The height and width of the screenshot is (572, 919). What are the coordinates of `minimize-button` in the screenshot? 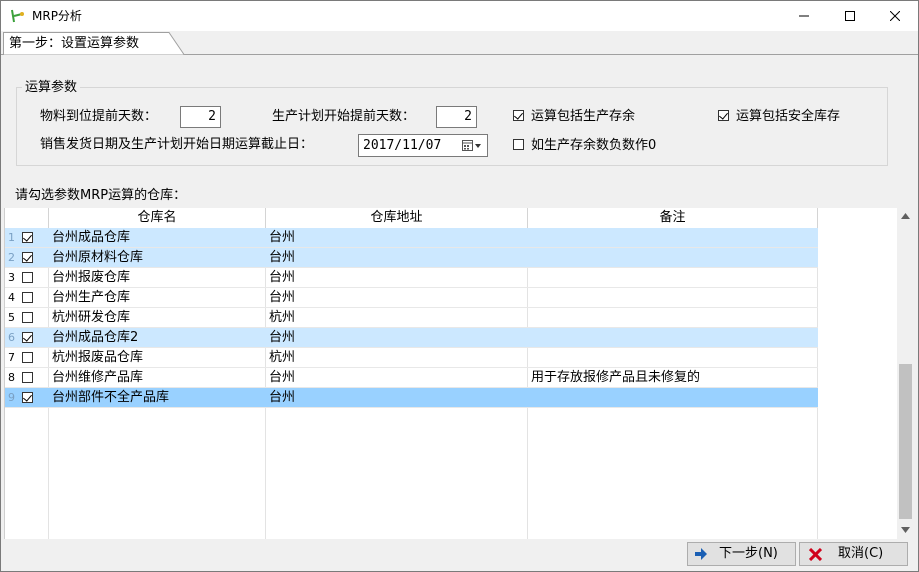 It's located at (804, 16).